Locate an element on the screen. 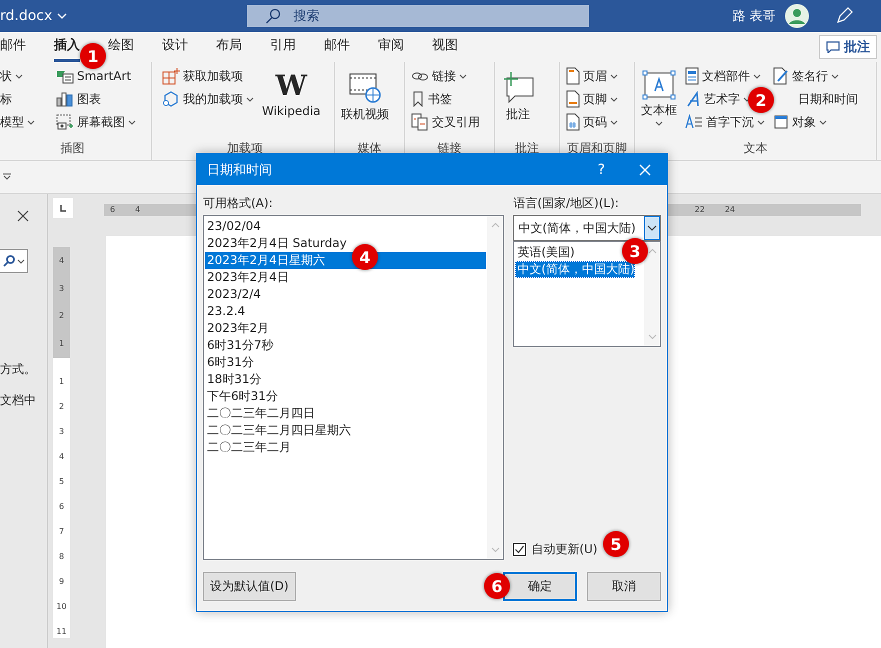  smartart-icon is located at coordinates (65, 76).